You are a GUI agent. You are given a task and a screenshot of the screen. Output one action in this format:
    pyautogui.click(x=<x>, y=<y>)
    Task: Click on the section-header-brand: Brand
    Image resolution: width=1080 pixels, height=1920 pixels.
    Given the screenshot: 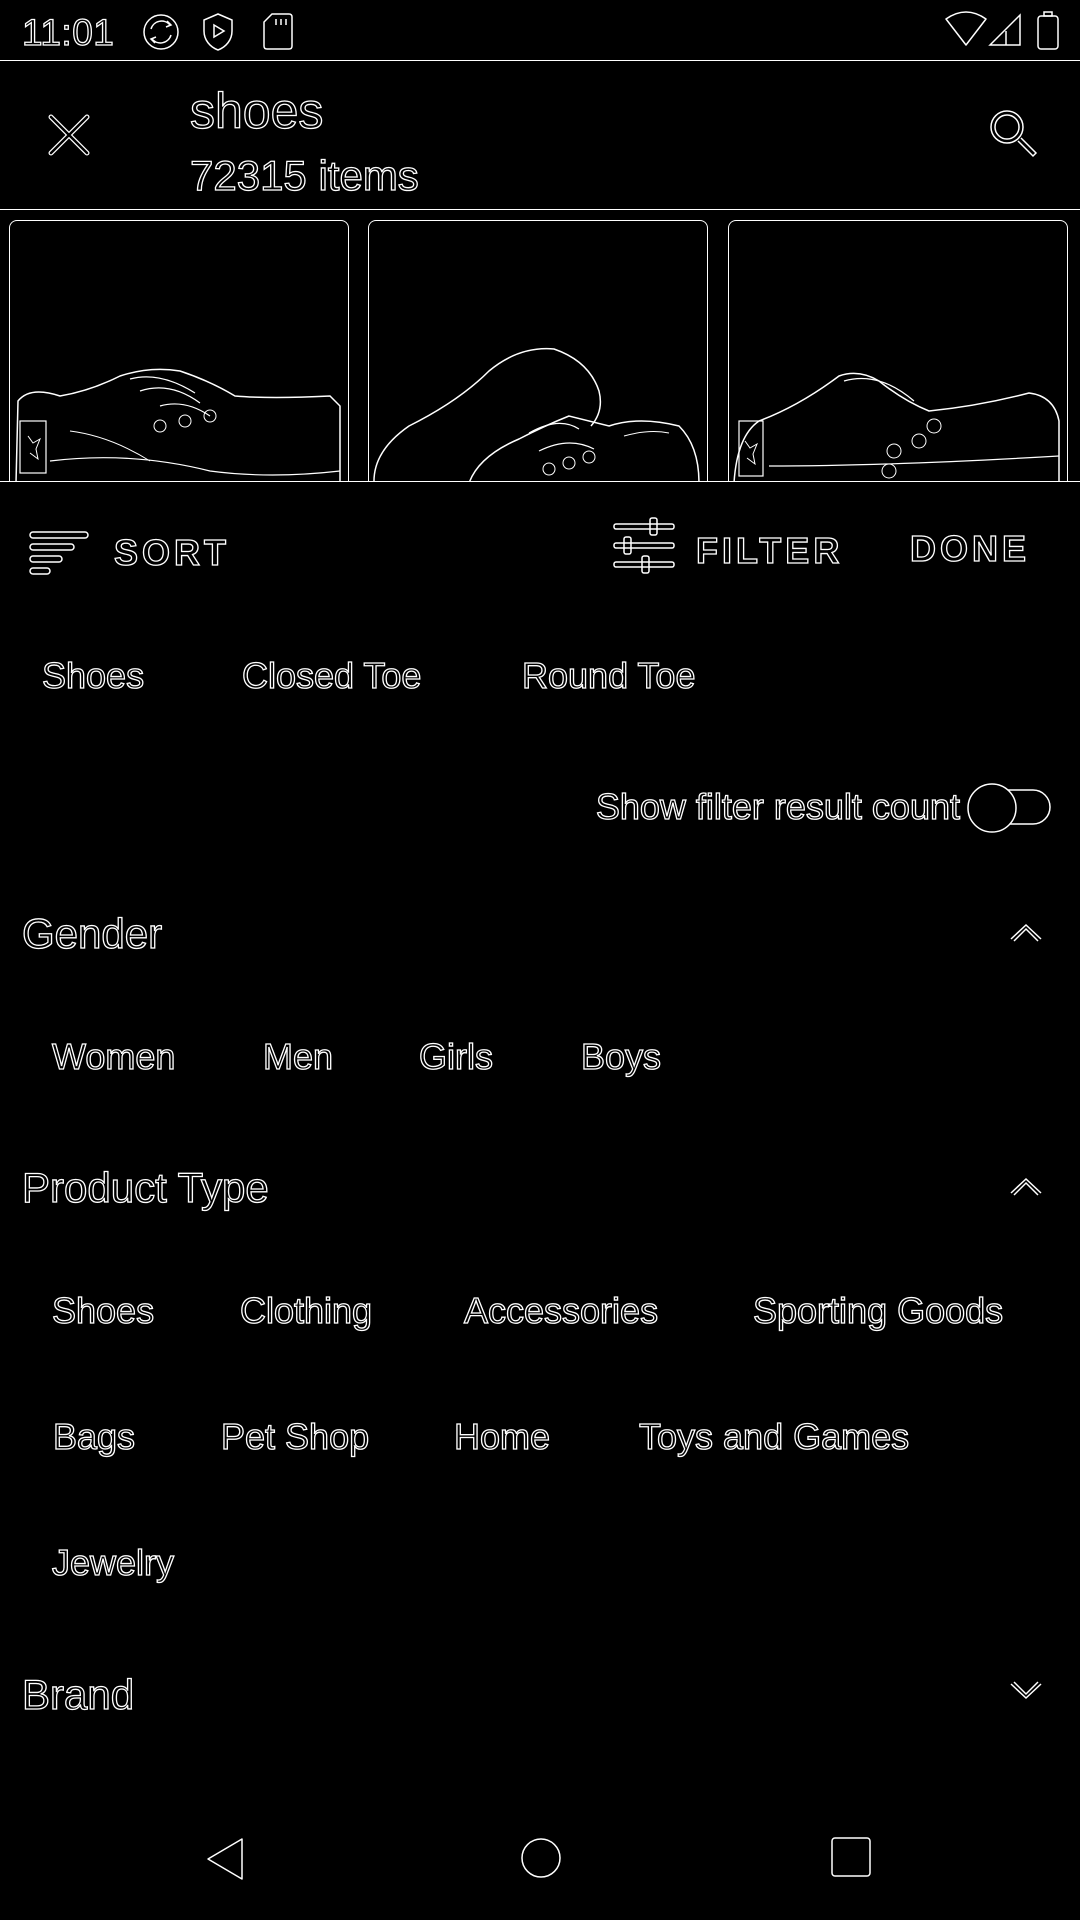 What is the action you would take?
    pyautogui.click(x=77, y=1694)
    